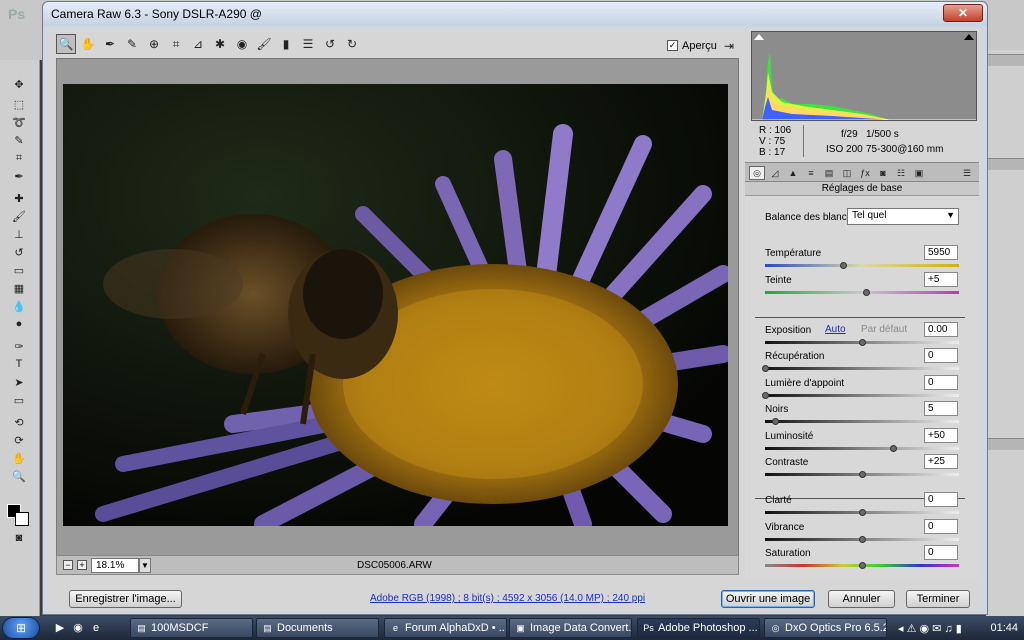 The height and width of the screenshot is (640, 1024). I want to click on open-image-button: Ouvrir une image, so click(768, 599).